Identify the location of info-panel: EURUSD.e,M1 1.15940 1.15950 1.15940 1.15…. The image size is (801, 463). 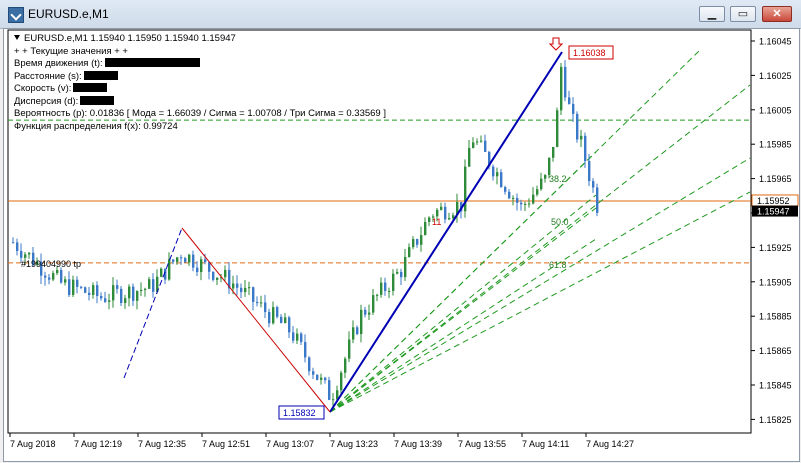
(200, 83).